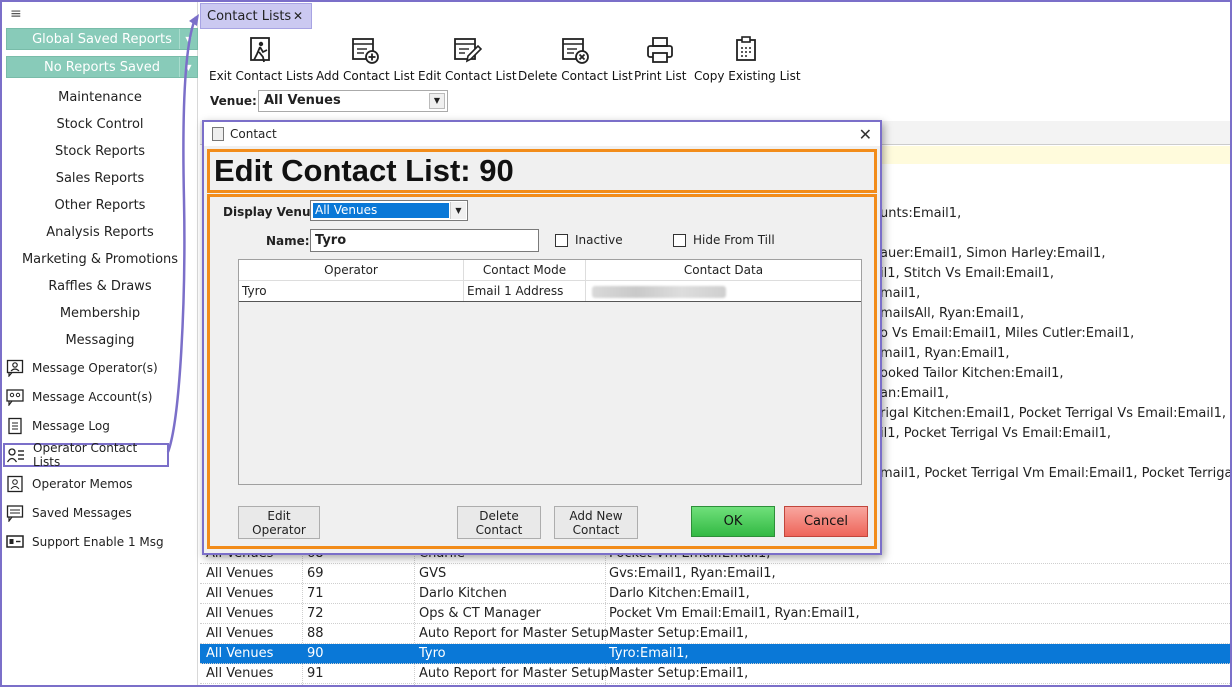 The width and height of the screenshot is (1232, 687). What do you see at coordinates (100, 313) in the screenshot?
I see `sidebar-item-membership: Membership` at bounding box center [100, 313].